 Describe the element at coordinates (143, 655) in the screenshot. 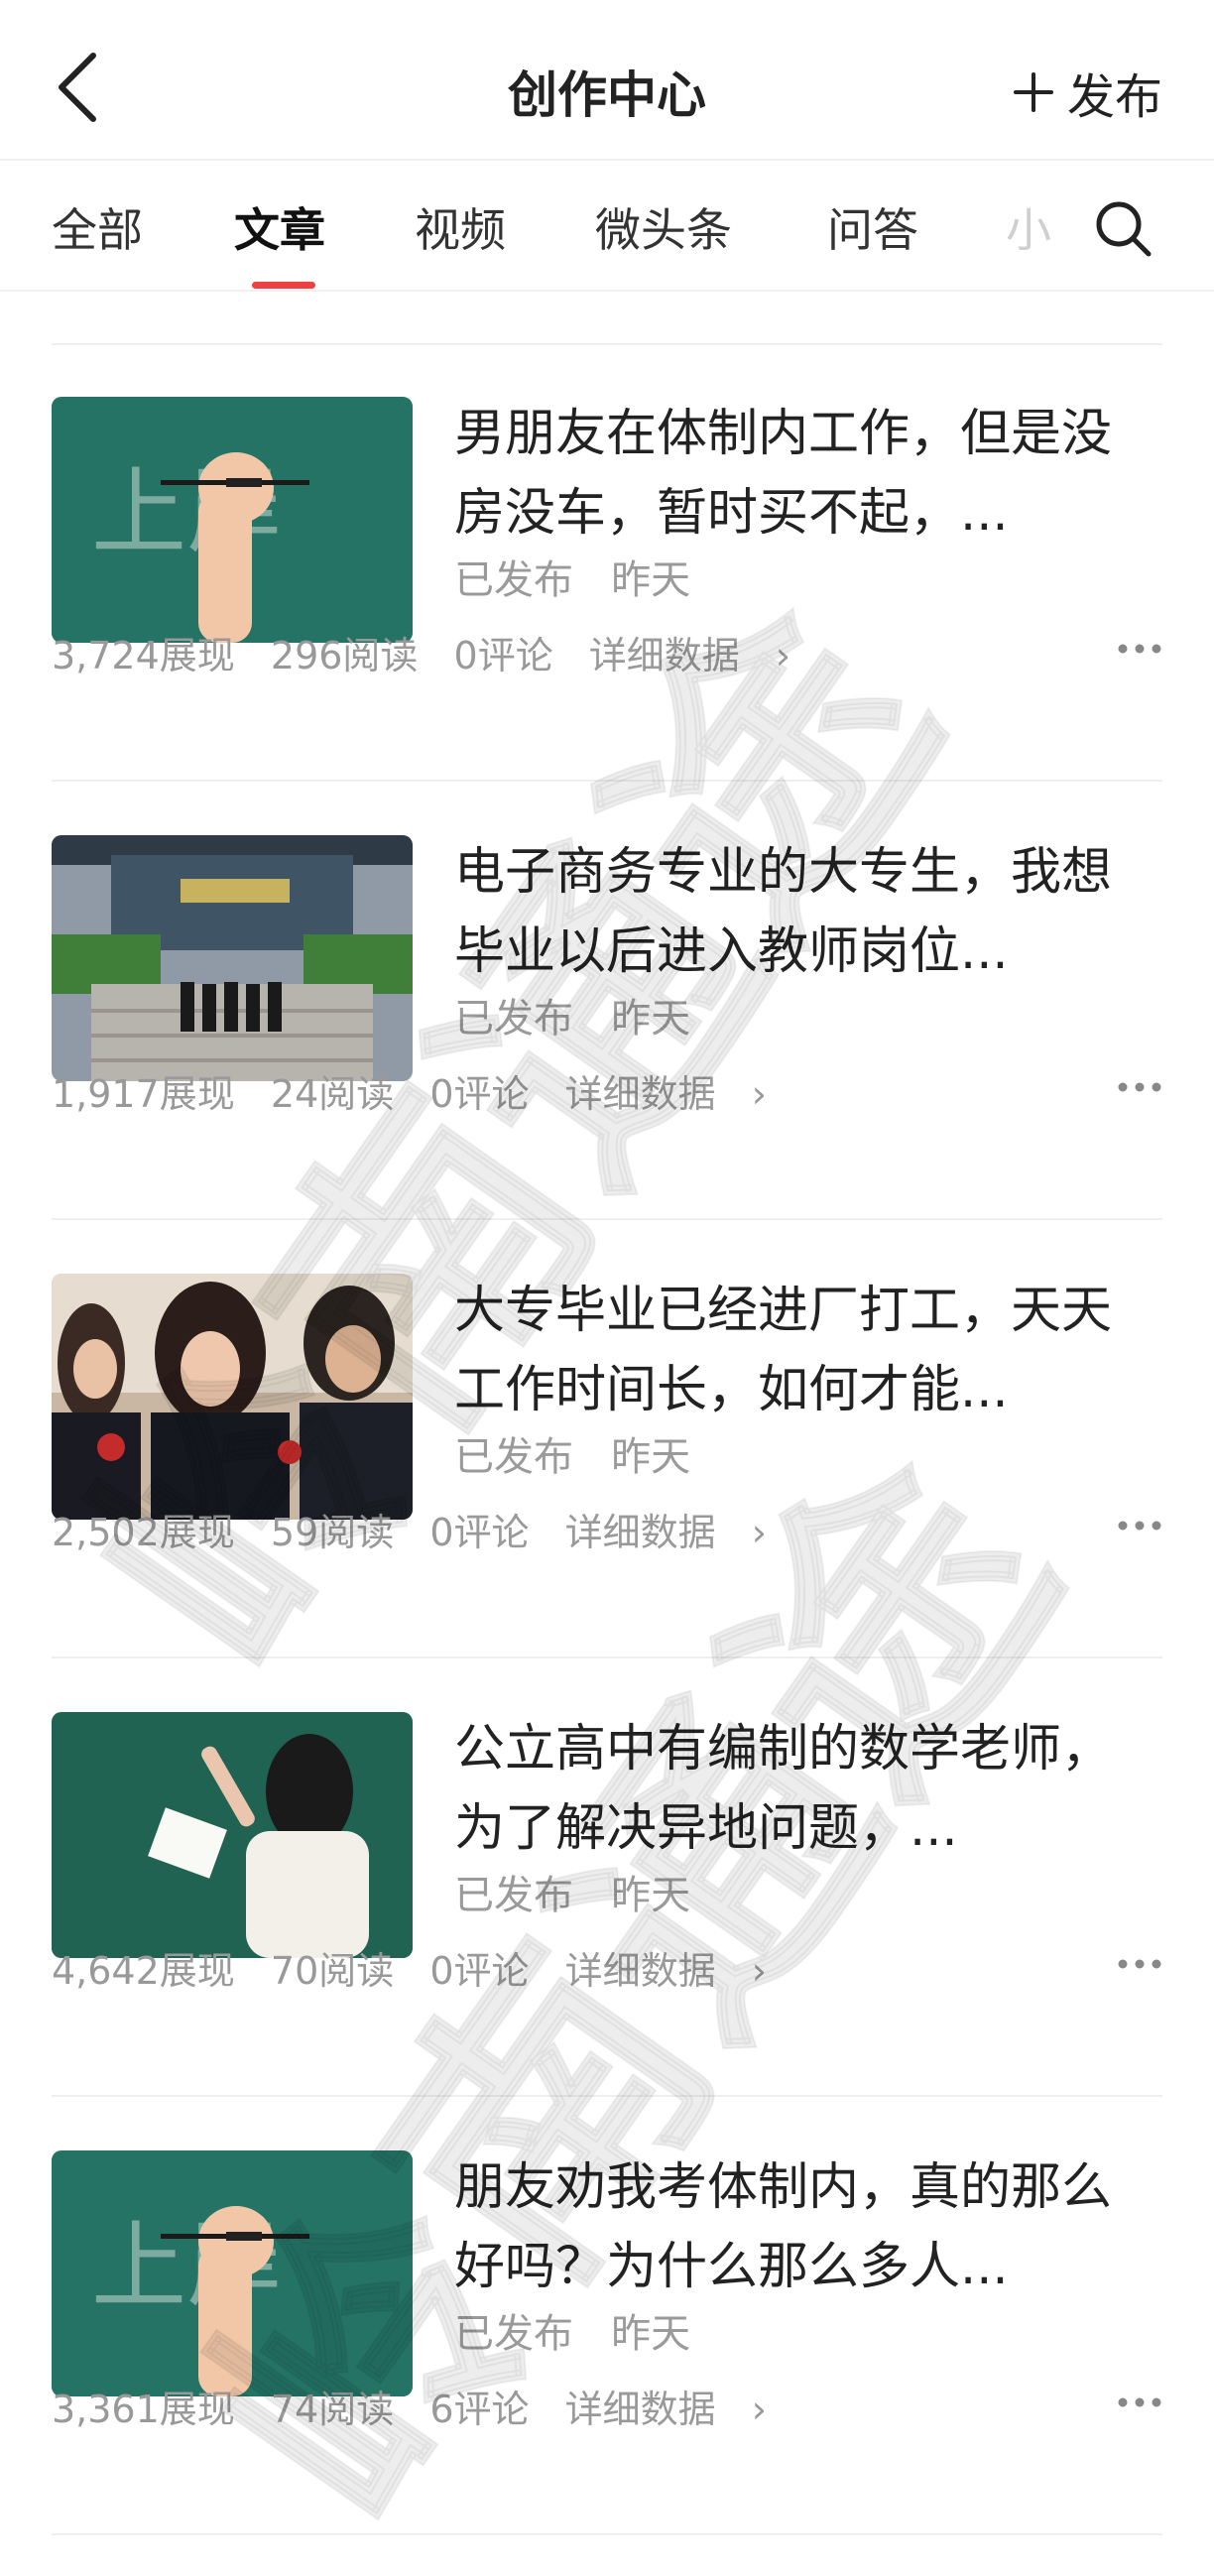

I see `impressions-count: 3,724展现` at that location.